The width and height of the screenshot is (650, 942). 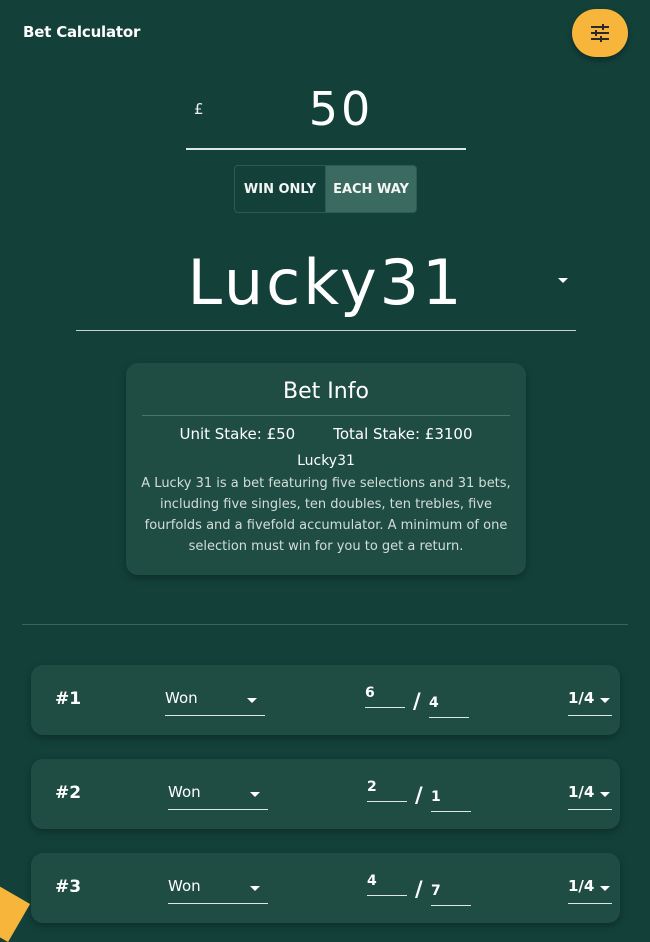 What do you see at coordinates (434, 703) in the screenshot?
I see `odds-denominator-value: 4` at bounding box center [434, 703].